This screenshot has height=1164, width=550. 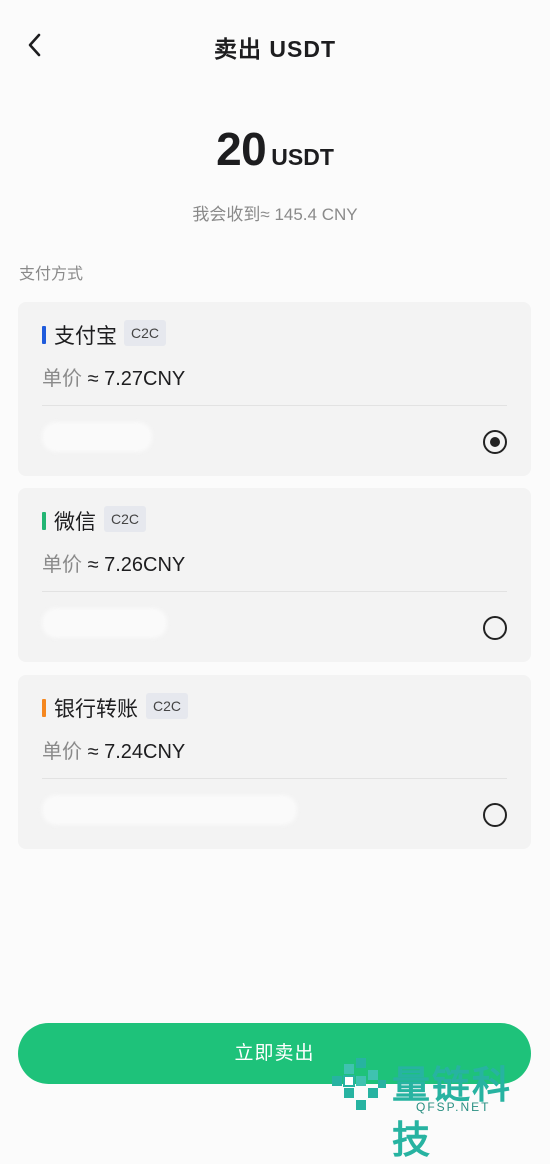 I want to click on watermark: 量链科技 QFSP.NET, so click(x=440, y=1107).